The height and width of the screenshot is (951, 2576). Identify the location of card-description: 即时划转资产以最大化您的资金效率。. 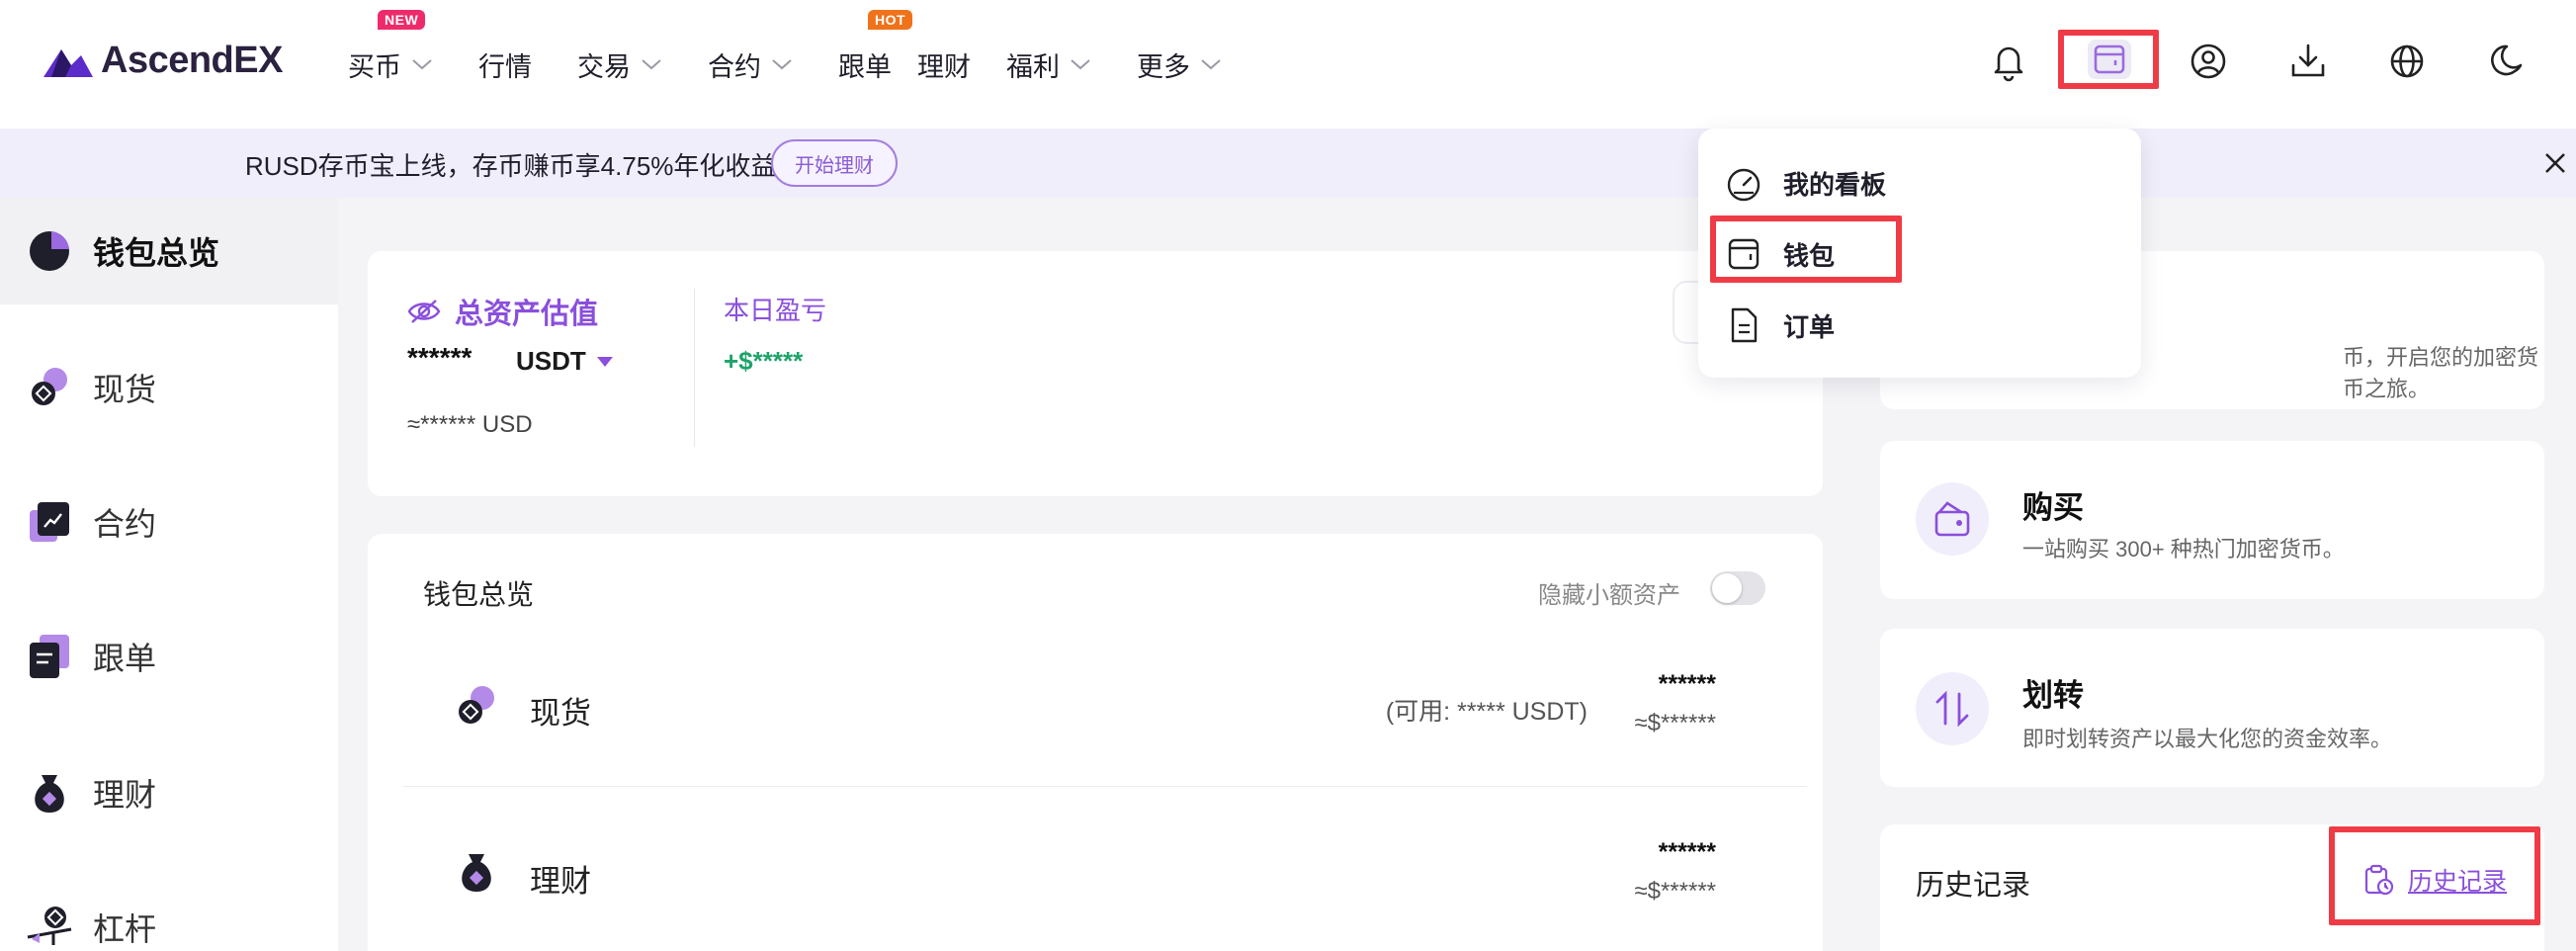
(2207, 739).